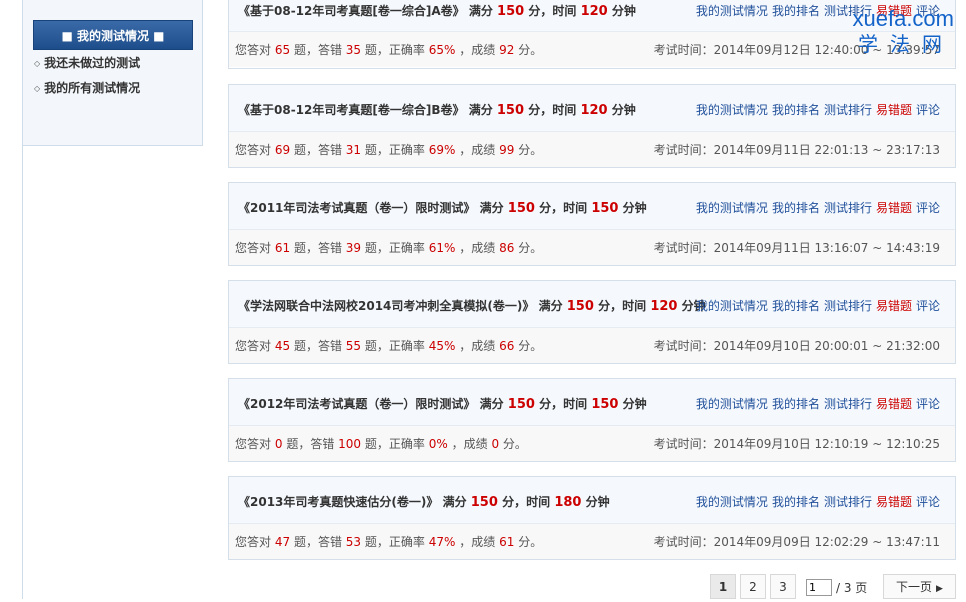  What do you see at coordinates (442, 248) in the screenshot?
I see `accuracy-value: 61%` at bounding box center [442, 248].